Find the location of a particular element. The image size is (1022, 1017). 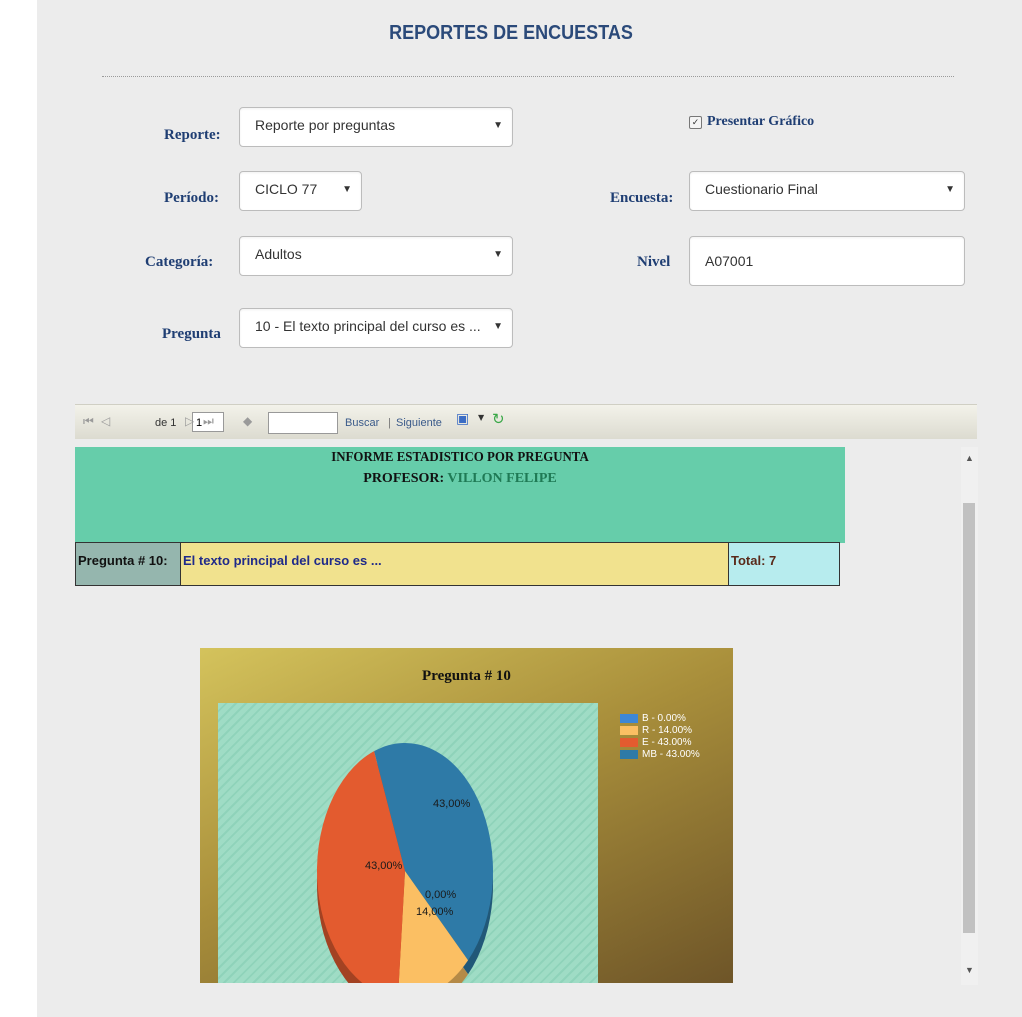

report-scrollbar: ▲ ▼ is located at coordinates (969, 716).